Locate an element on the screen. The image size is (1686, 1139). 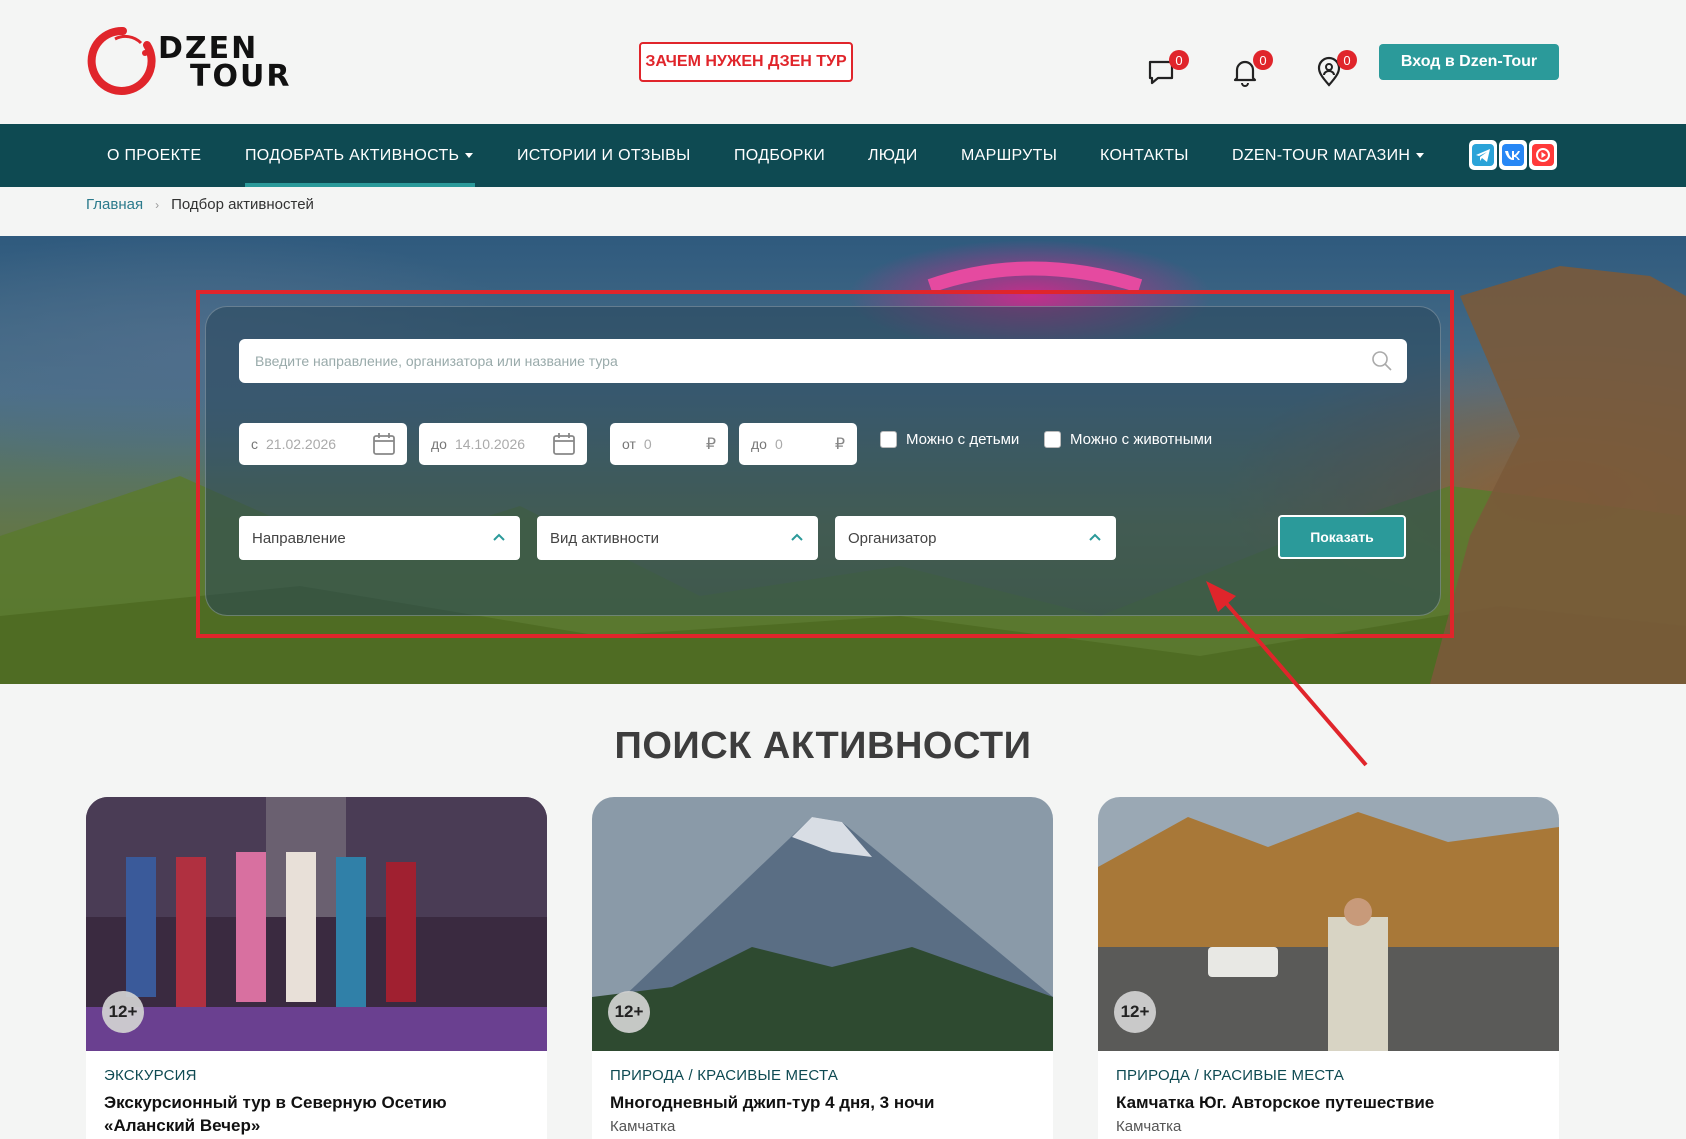
vk-icon is located at coordinates (1513, 155).